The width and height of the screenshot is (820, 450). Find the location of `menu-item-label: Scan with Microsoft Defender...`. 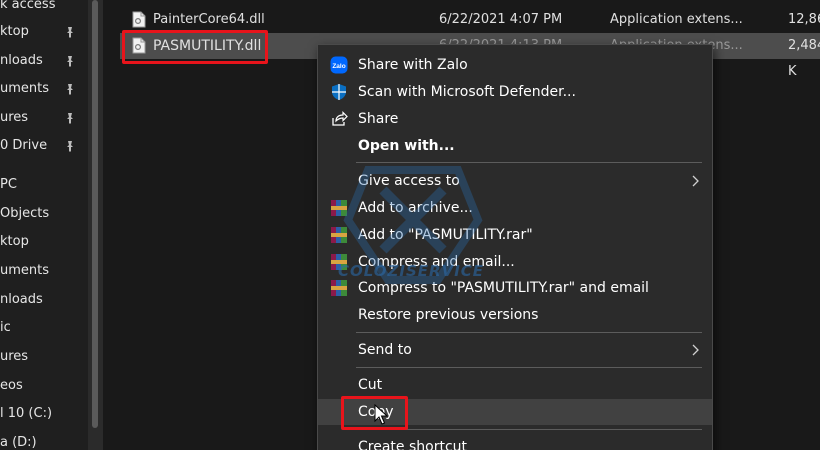

menu-item-label: Scan with Microsoft Defender... is located at coordinates (467, 92).